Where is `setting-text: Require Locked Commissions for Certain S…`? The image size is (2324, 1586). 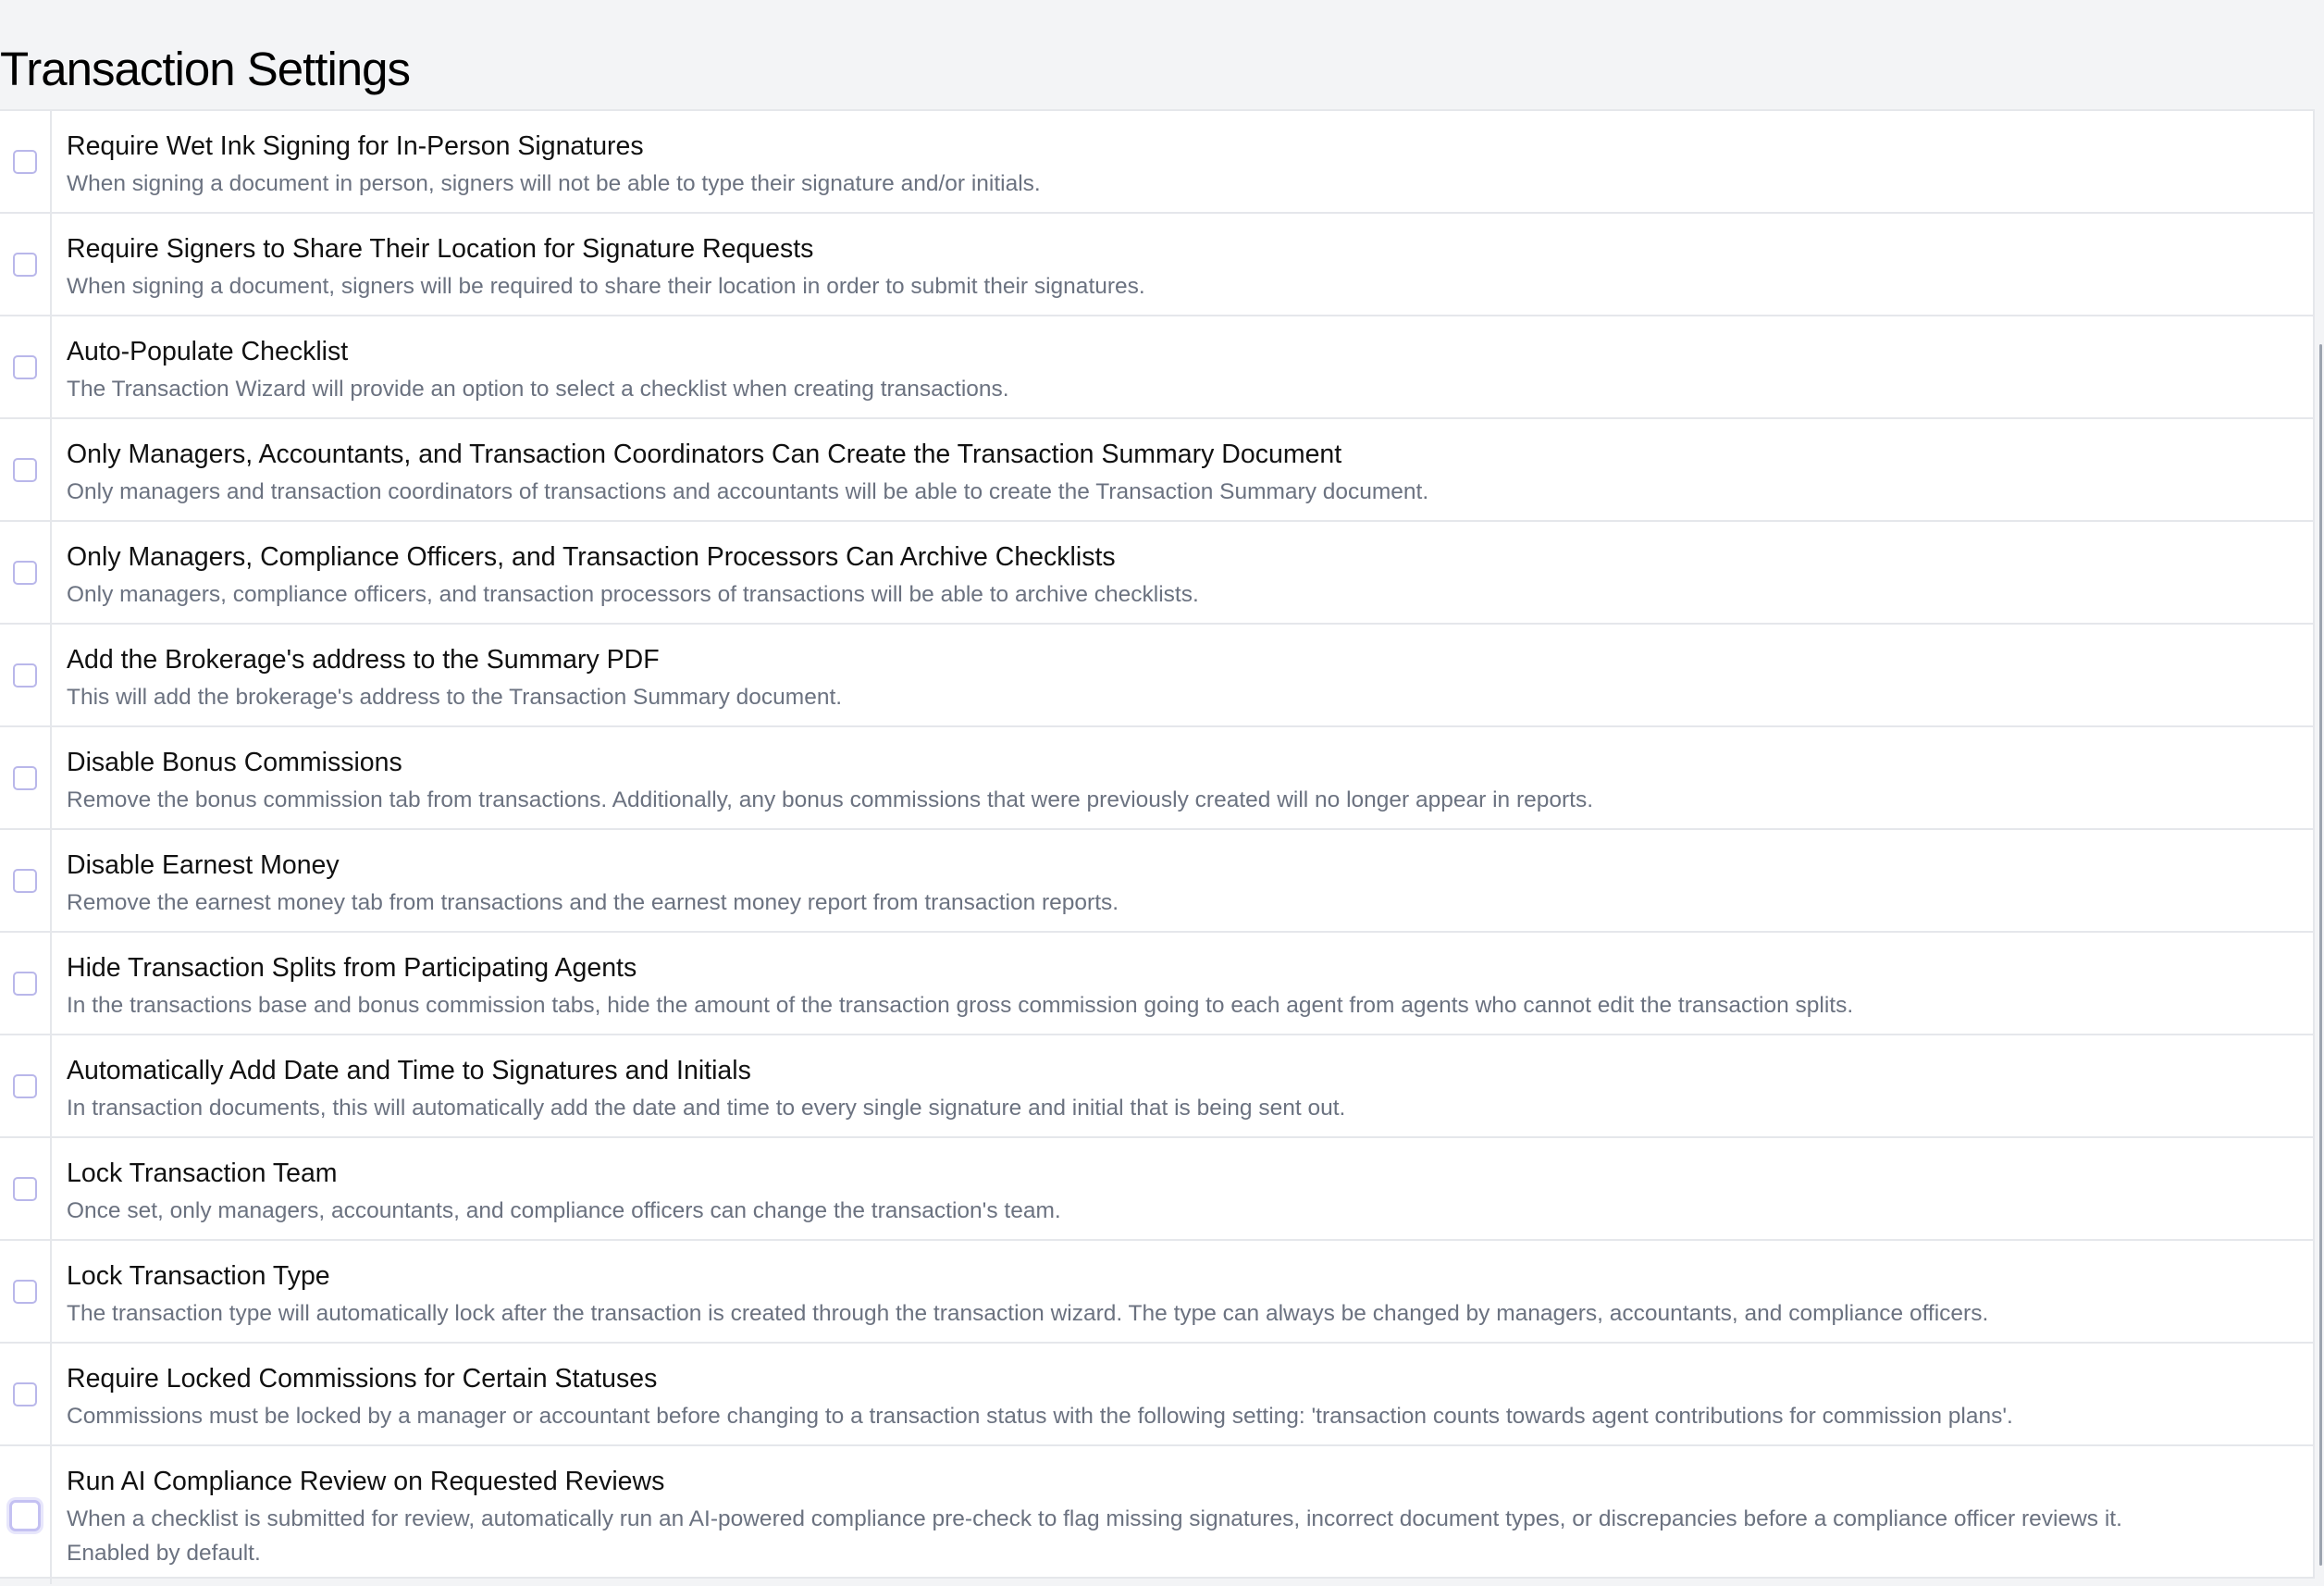 setting-text: Require Locked Commissions for Certain S… is located at coordinates (1032, 1394).